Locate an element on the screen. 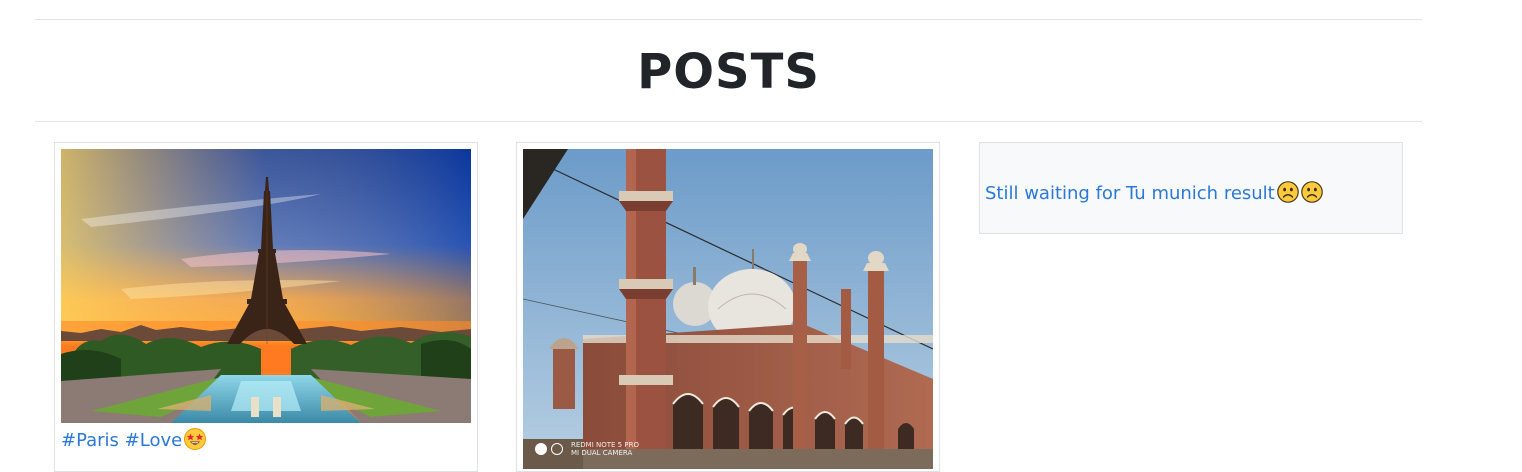 The image size is (1522, 472). page-title: POSTS is located at coordinates (728, 72).